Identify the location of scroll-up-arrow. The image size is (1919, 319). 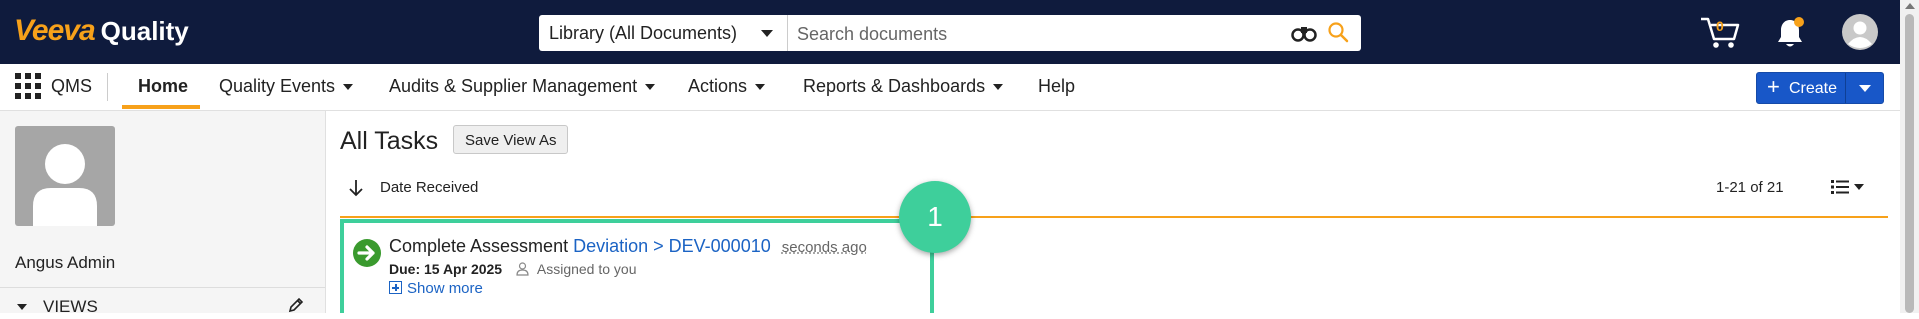
(1910, 6).